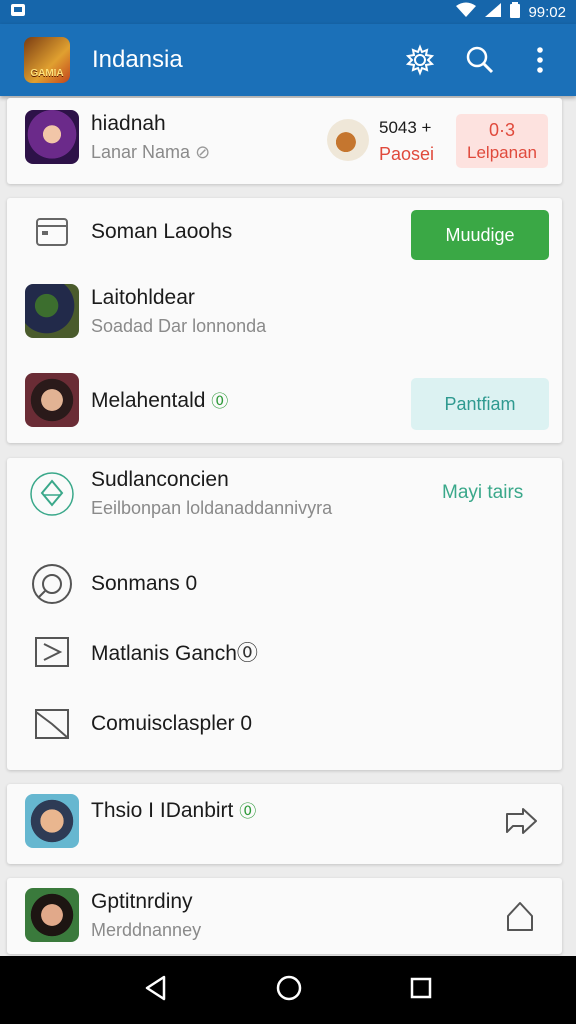 The width and height of the screenshot is (576, 1024). I want to click on edit-icon: ⊘, so click(202, 152).